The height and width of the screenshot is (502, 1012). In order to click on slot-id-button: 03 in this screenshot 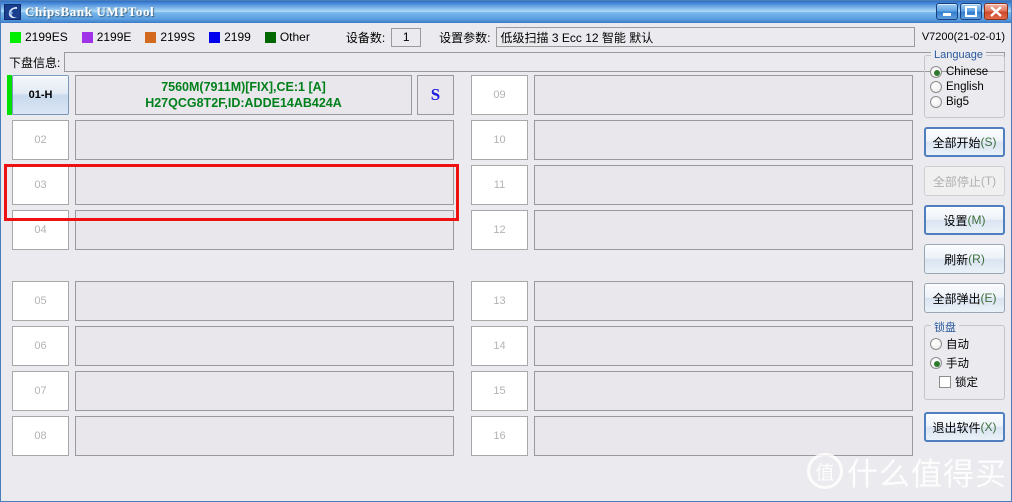, I will do `click(40, 185)`.